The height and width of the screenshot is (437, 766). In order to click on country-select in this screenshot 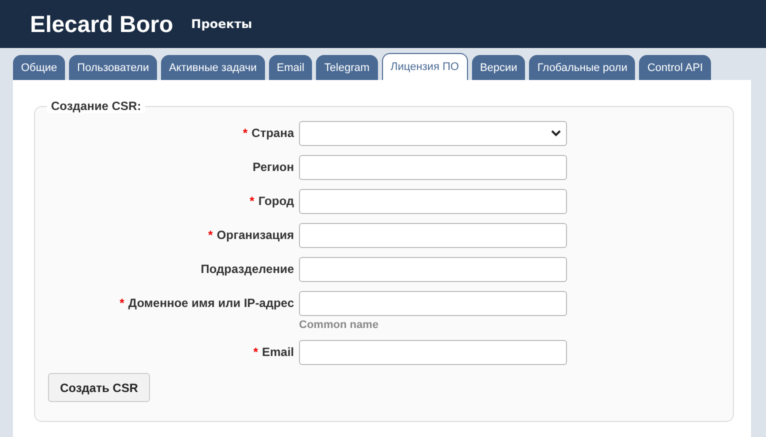, I will do `click(433, 133)`.